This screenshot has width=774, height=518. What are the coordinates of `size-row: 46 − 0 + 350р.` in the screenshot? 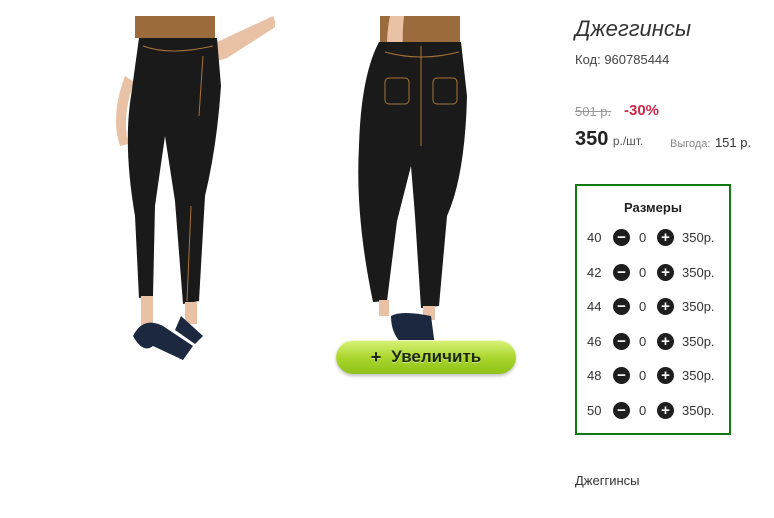 It's located at (653, 341).